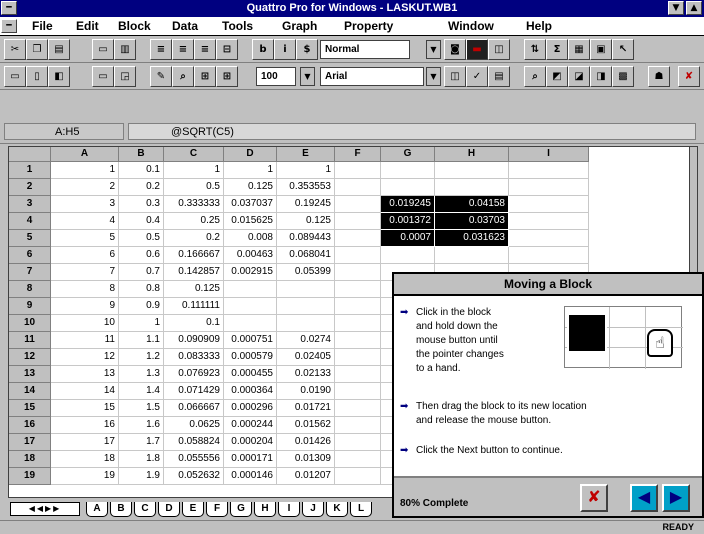  I want to click on table-cell: 0.353553, so click(306, 187).